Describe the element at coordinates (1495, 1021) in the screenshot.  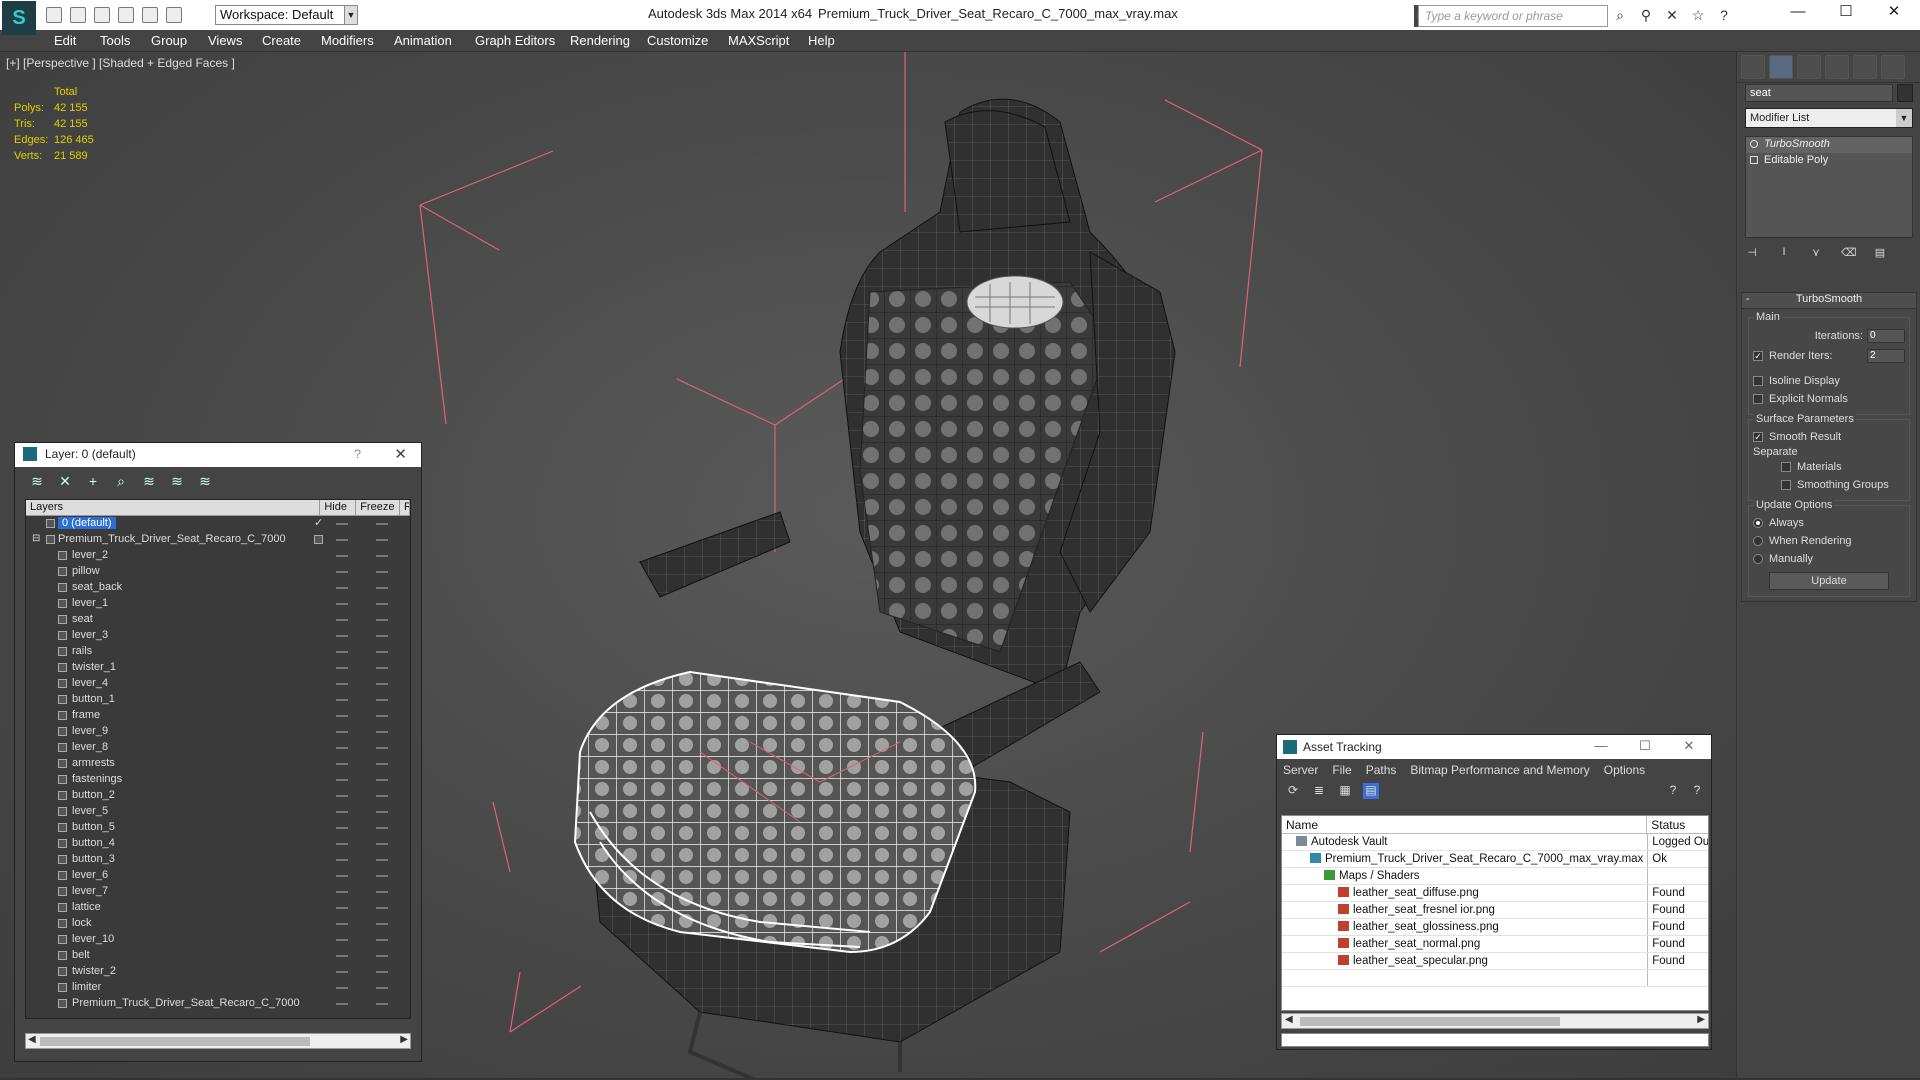
I see `asset-horizontal-scrollbar: ◀ ▶` at that location.